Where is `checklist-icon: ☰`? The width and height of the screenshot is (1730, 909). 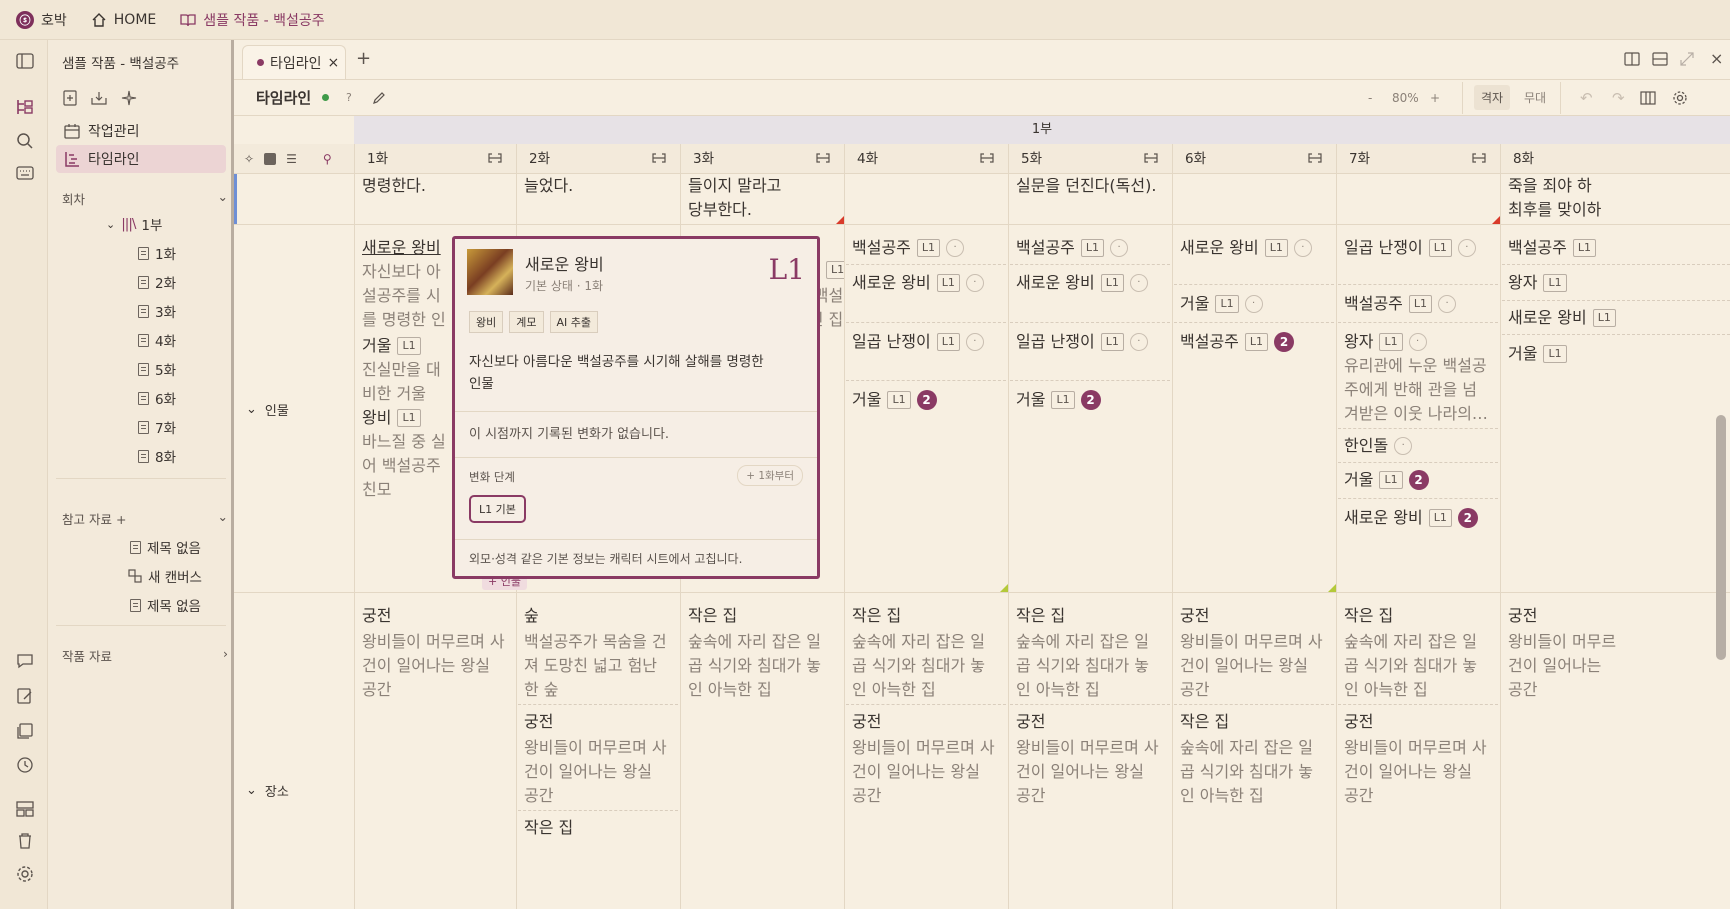
checklist-icon: ☰ is located at coordinates (291, 159).